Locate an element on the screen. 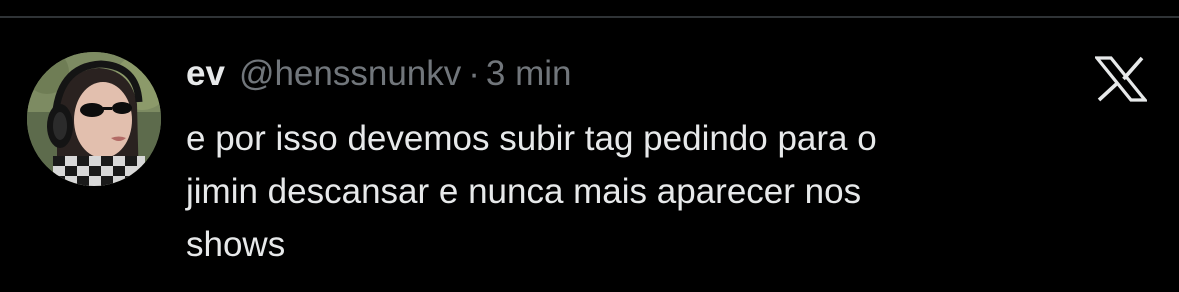 This screenshot has height=292, width=1179. avatar-photo is located at coordinates (94, 119).